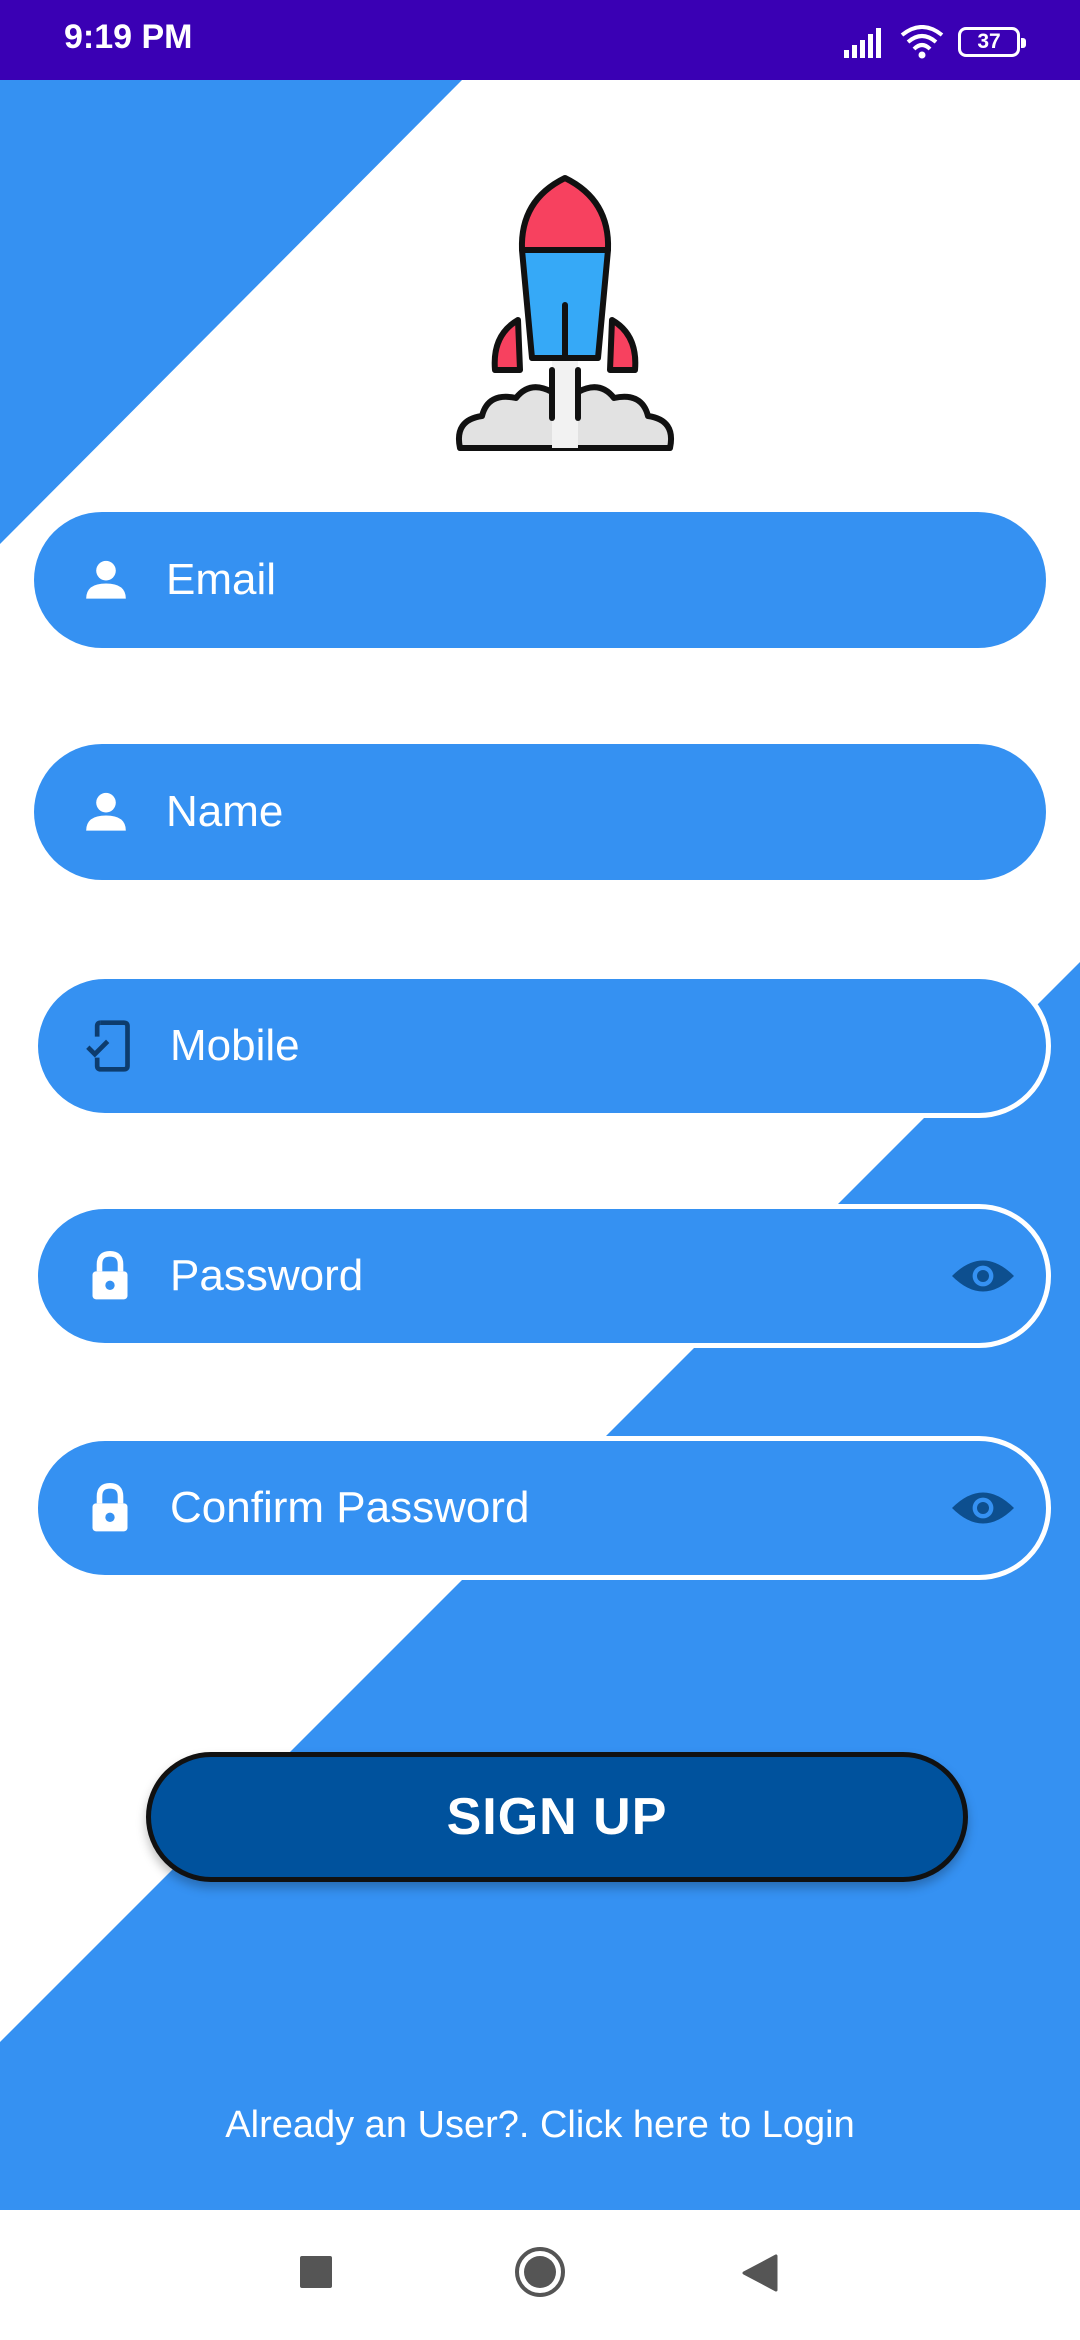 This screenshot has width=1080, height=2340. I want to click on signal-icon, so click(862, 43).